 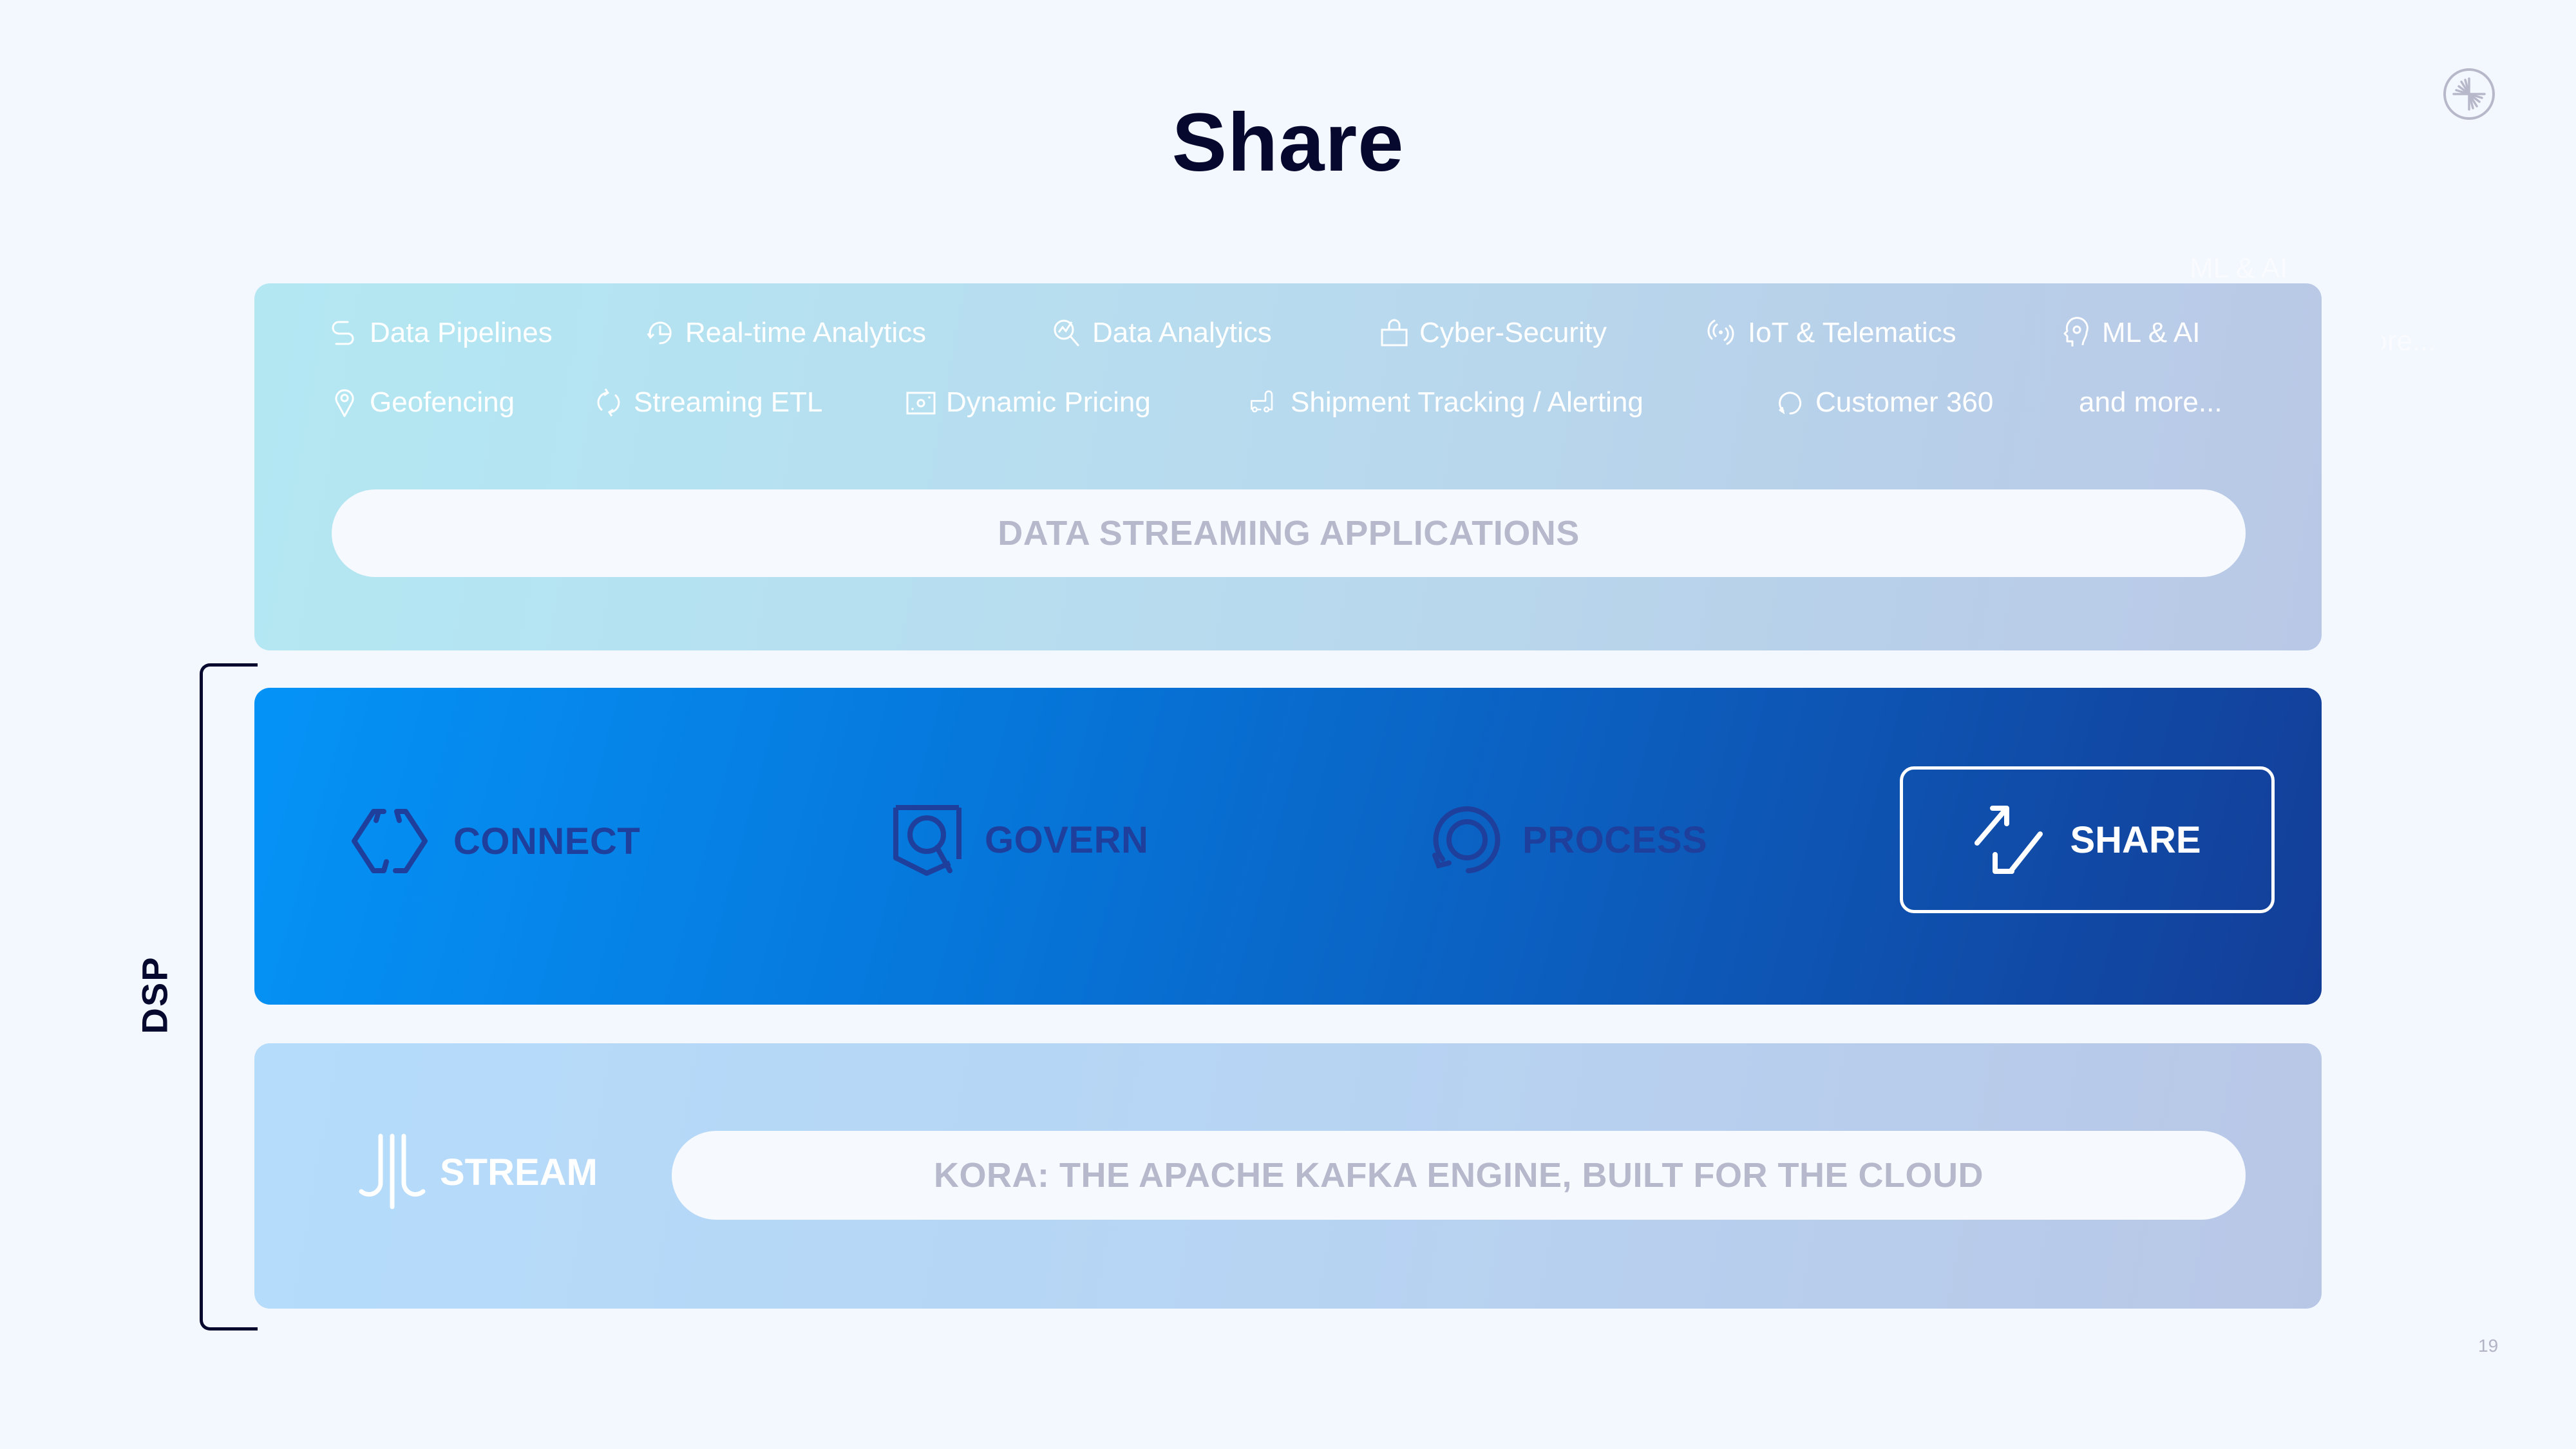 What do you see at coordinates (441, 333) in the screenshot?
I see `use-case-data-pipelines: Data Pipelines` at bounding box center [441, 333].